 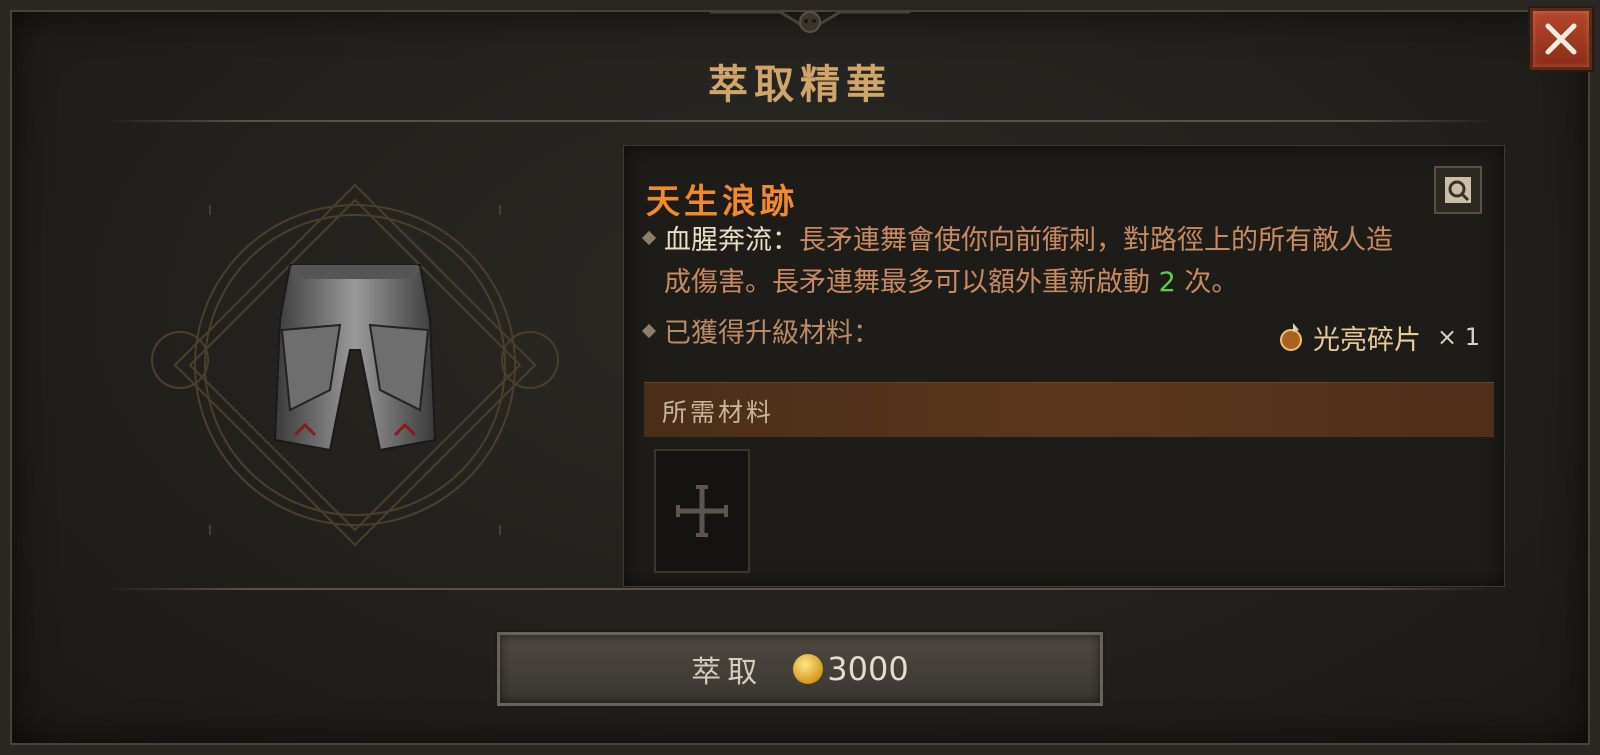 What do you see at coordinates (800, 589) in the screenshot?
I see `bottom-divider` at bounding box center [800, 589].